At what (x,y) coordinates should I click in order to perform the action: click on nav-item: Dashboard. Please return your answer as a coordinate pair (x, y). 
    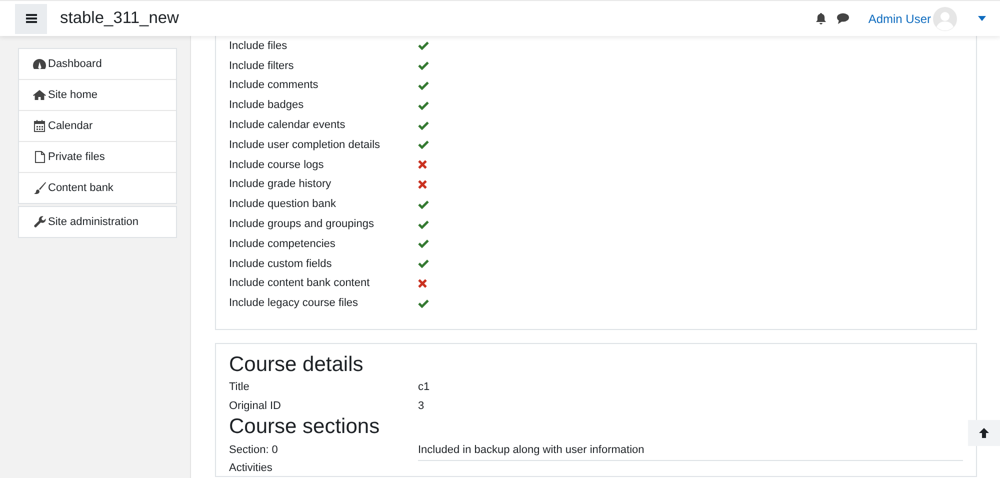
    Looking at the image, I should click on (97, 64).